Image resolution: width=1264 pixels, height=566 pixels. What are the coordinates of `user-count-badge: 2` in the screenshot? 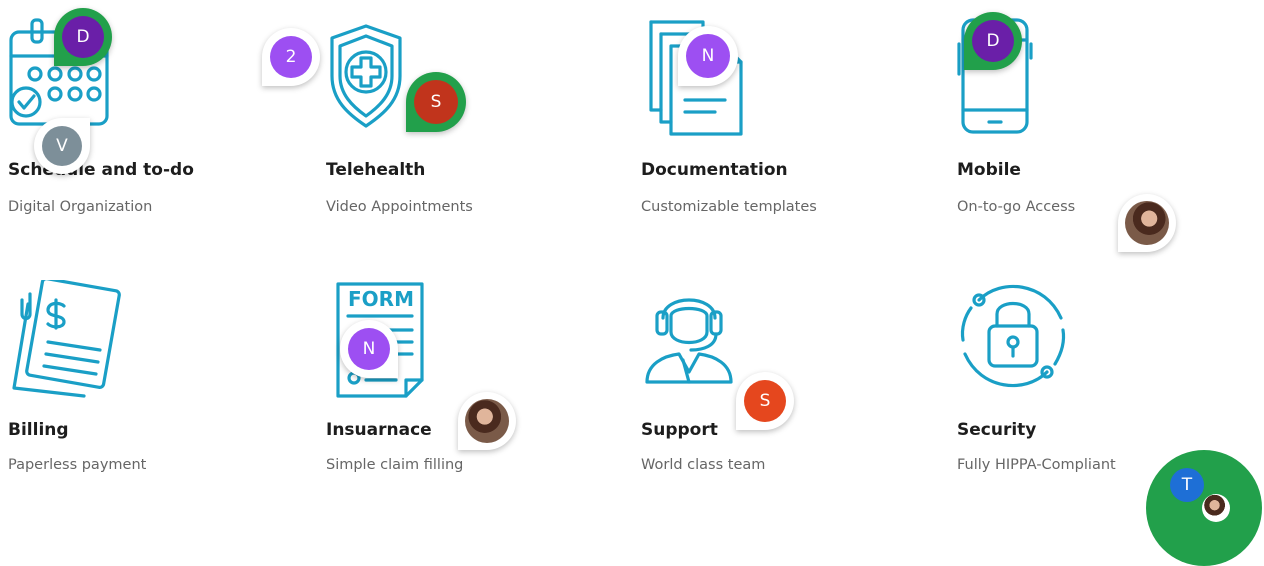 It's located at (291, 57).